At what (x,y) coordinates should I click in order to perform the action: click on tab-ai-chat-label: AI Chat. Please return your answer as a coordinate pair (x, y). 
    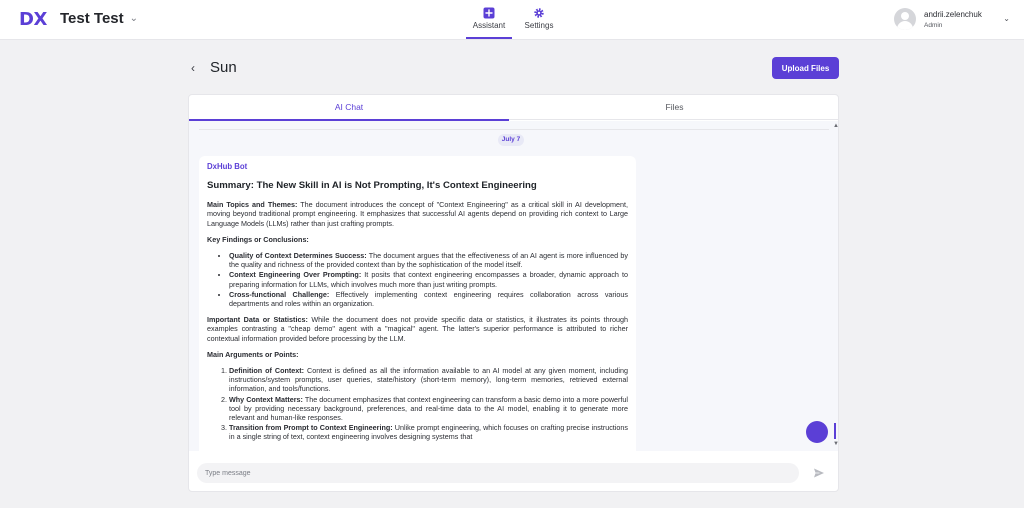
    Looking at the image, I should click on (349, 107).